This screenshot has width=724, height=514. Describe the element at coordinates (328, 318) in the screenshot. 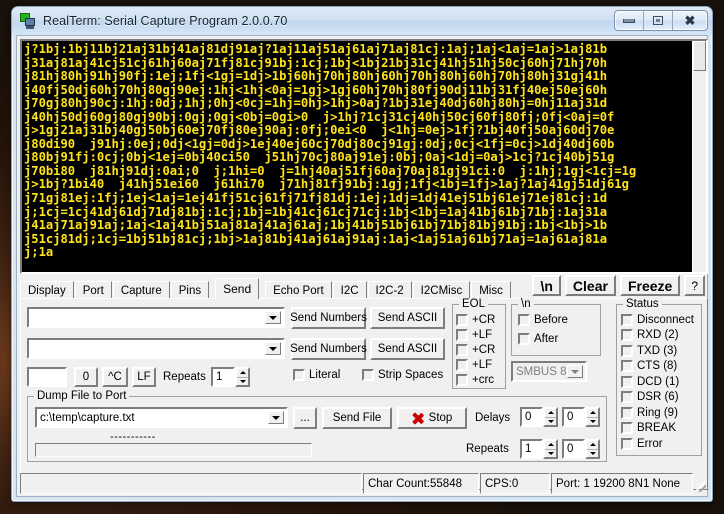

I see `send-numbers-1-button: Send Numbers` at that location.